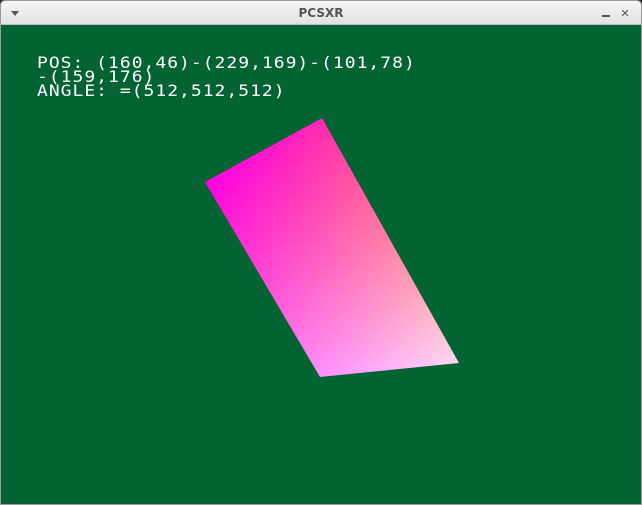  Describe the element at coordinates (606, 13) in the screenshot. I see `minimize-icon` at that location.